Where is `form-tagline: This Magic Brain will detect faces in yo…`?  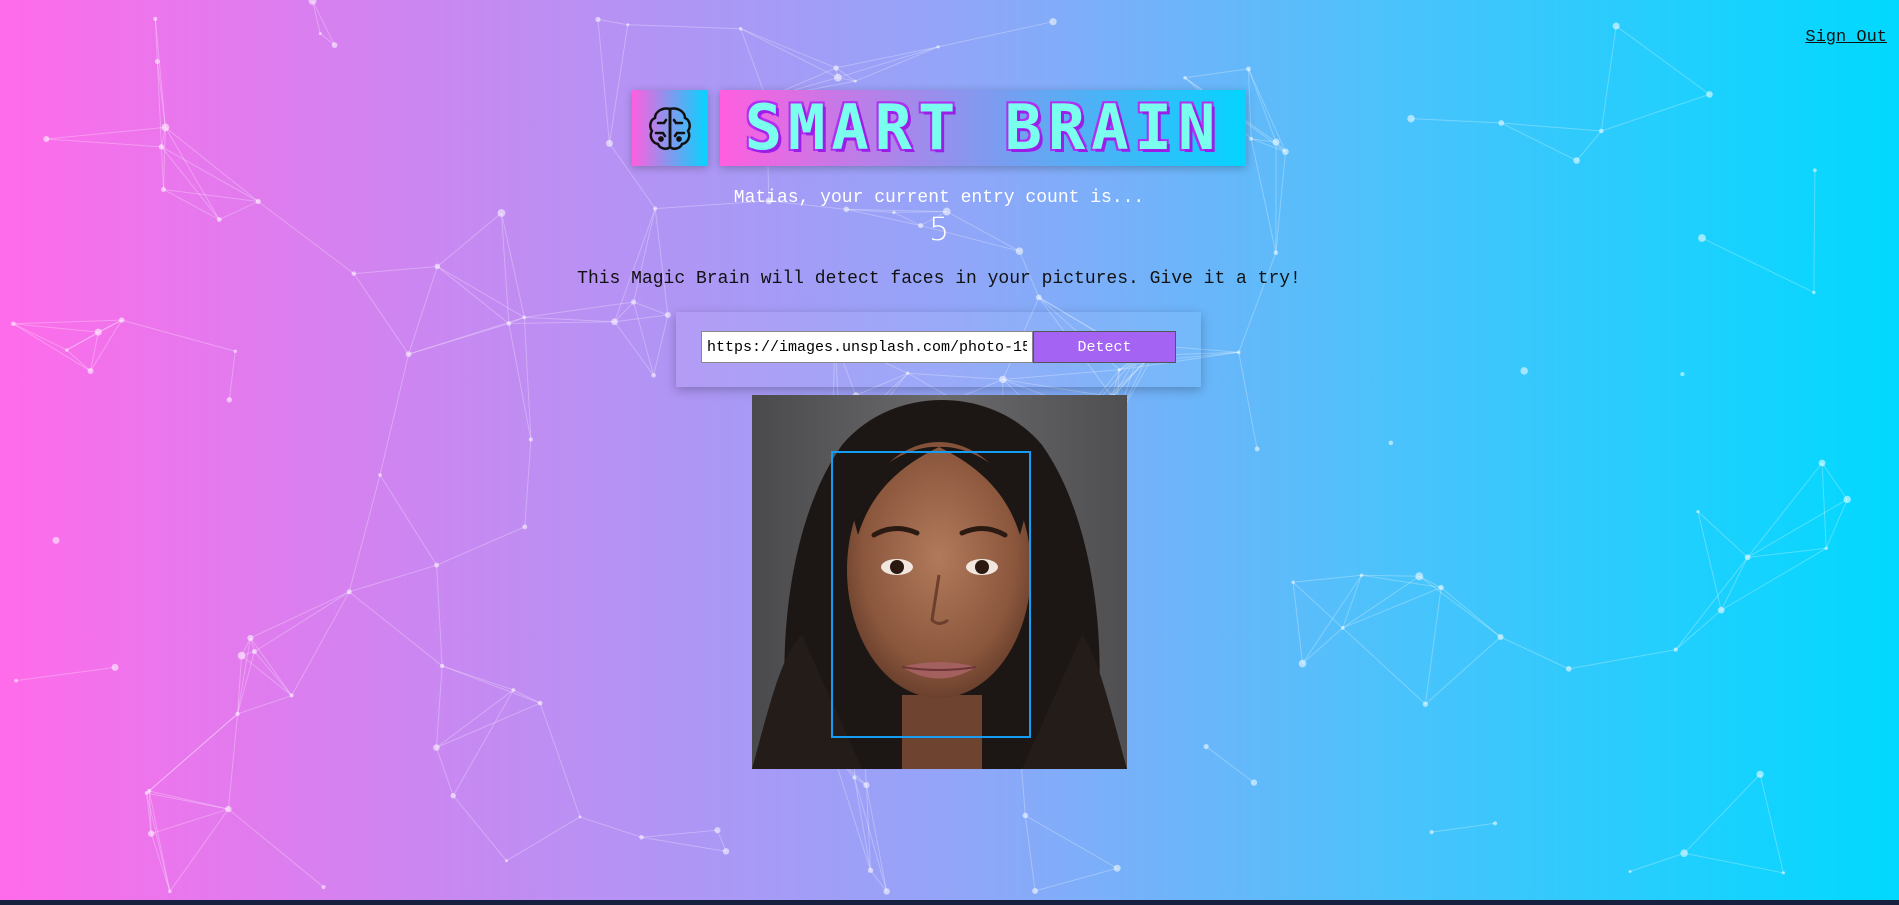
form-tagline: This Magic Brain will detect faces in yo… is located at coordinates (939, 279).